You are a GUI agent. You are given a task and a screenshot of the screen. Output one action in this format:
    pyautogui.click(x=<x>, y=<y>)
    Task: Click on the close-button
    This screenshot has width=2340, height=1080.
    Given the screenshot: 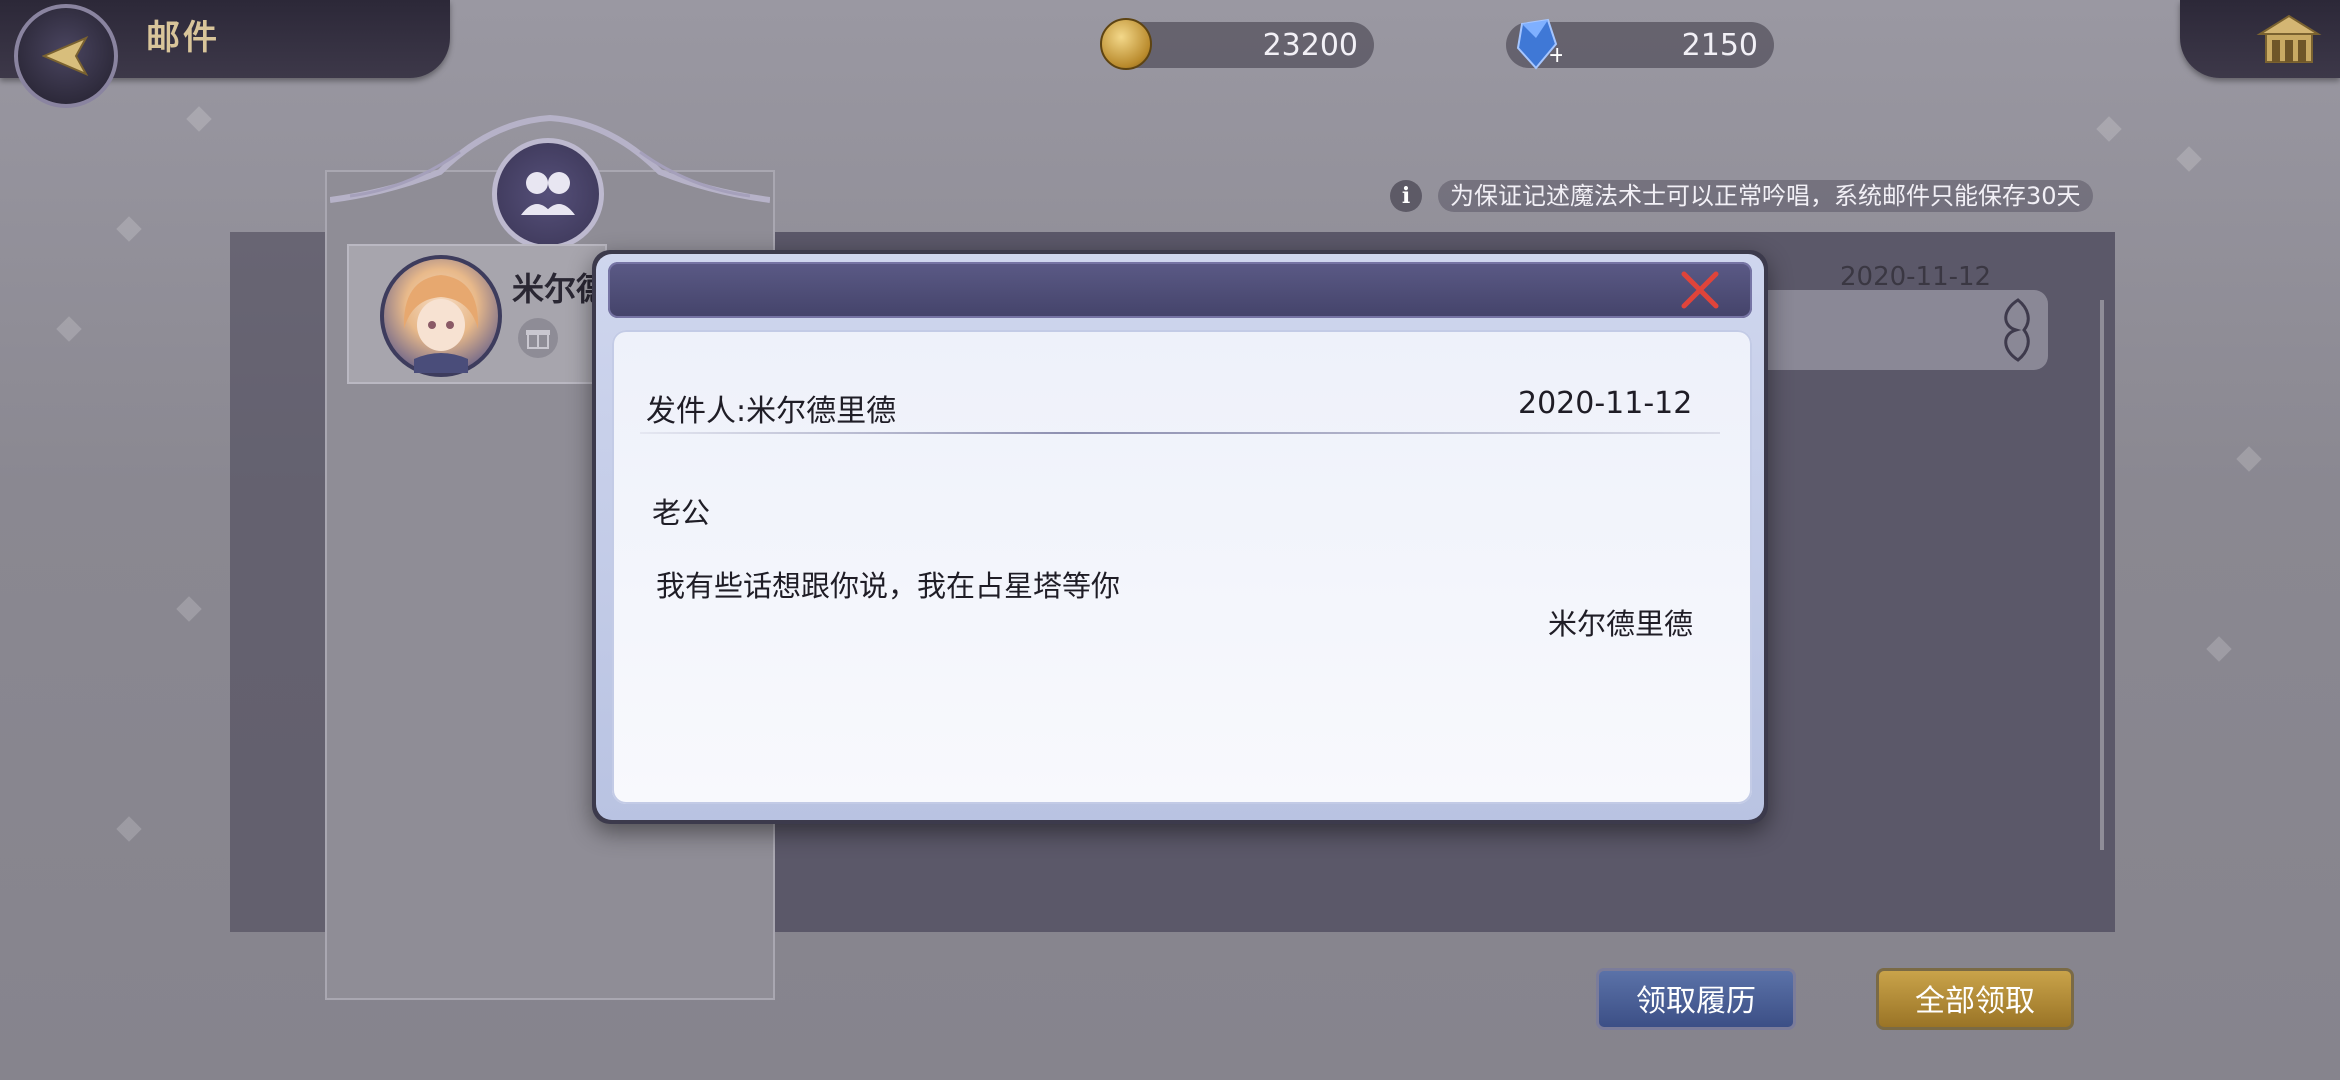 What is the action you would take?
    pyautogui.click(x=1700, y=290)
    